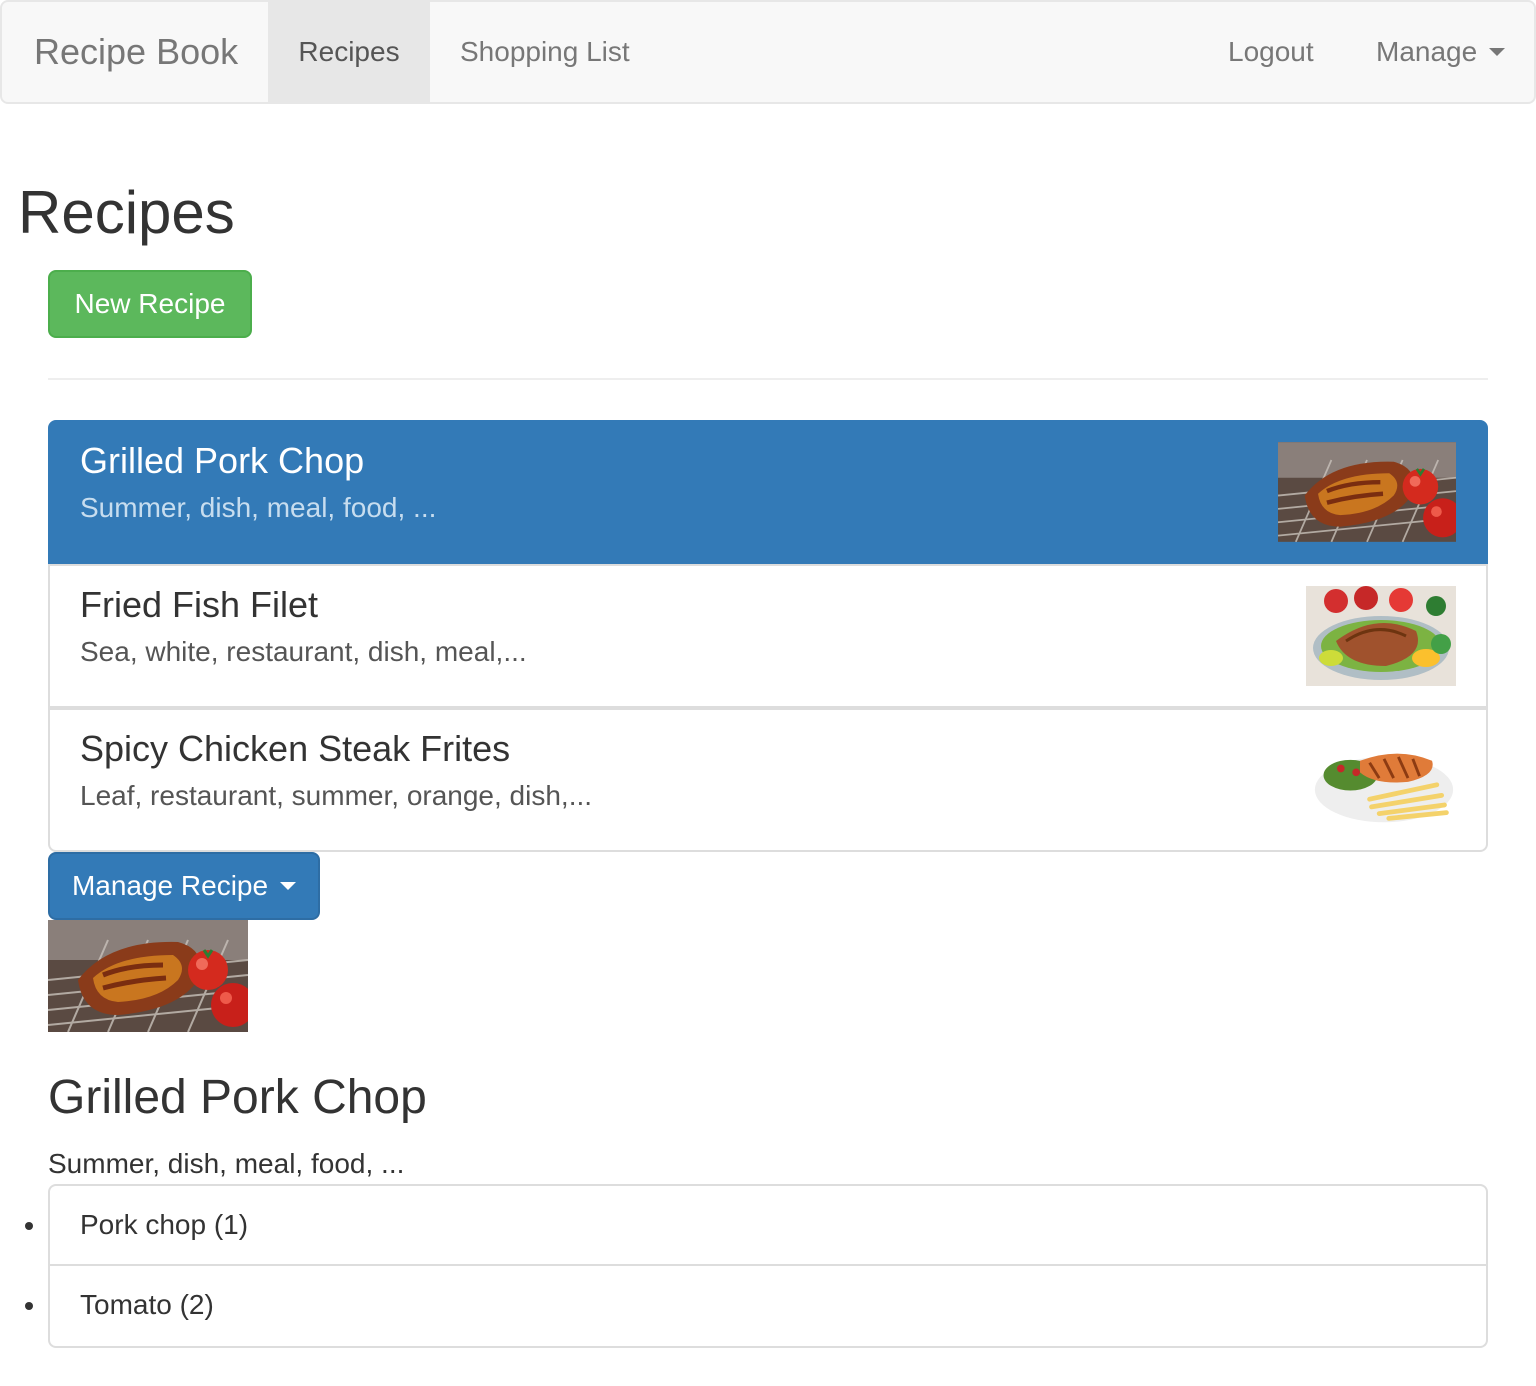 The image size is (1536, 1386). I want to click on manage-recipe-button: Manage Recipe, so click(184, 886).